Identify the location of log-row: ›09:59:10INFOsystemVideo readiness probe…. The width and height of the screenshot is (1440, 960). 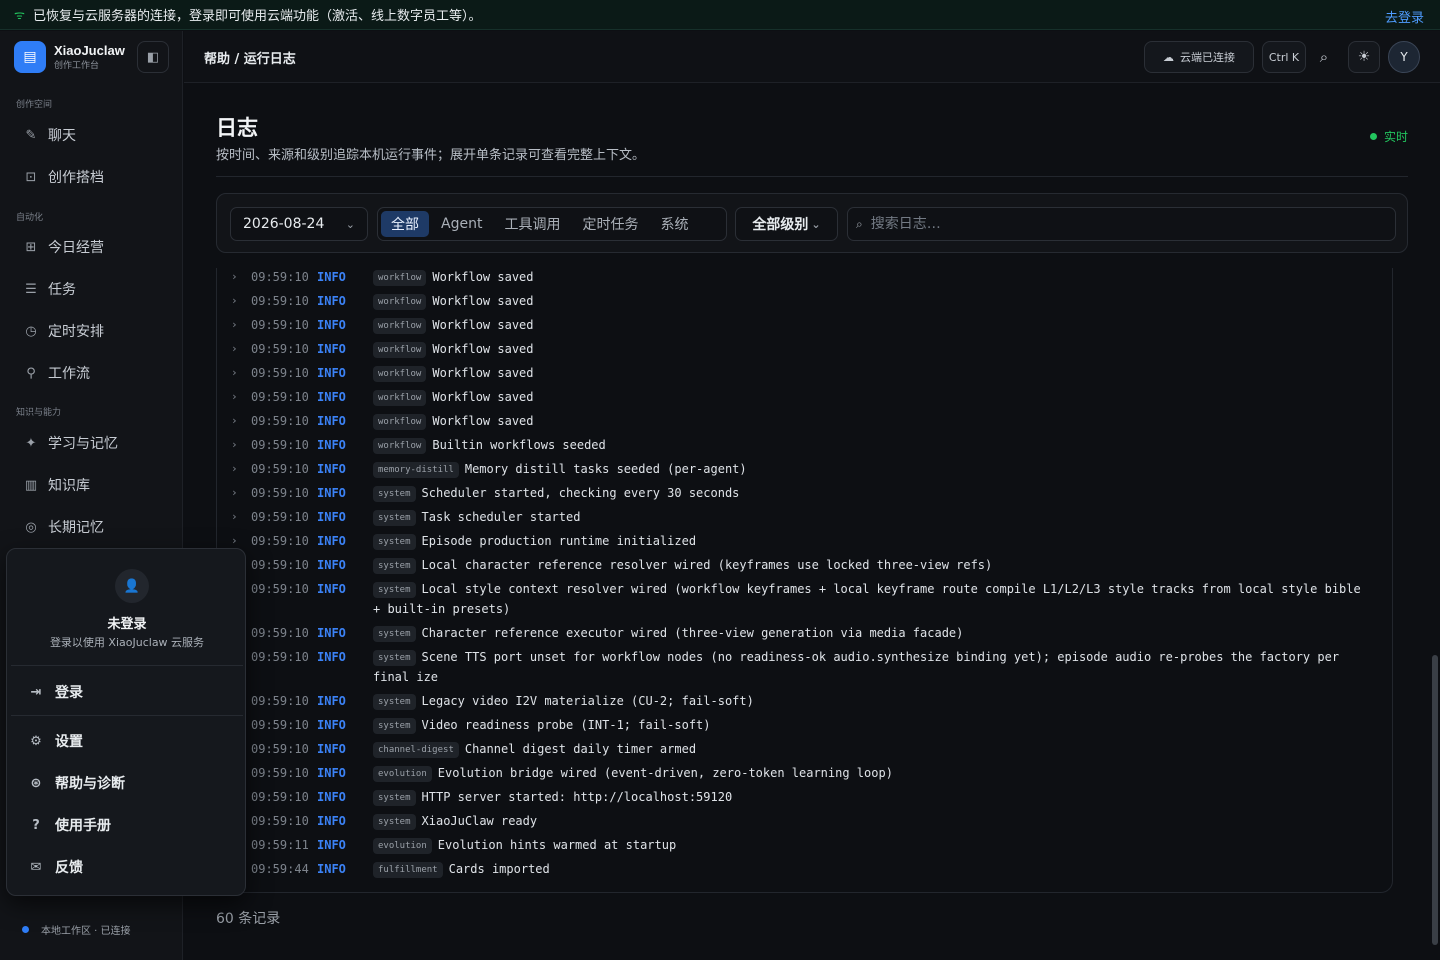
(802, 727).